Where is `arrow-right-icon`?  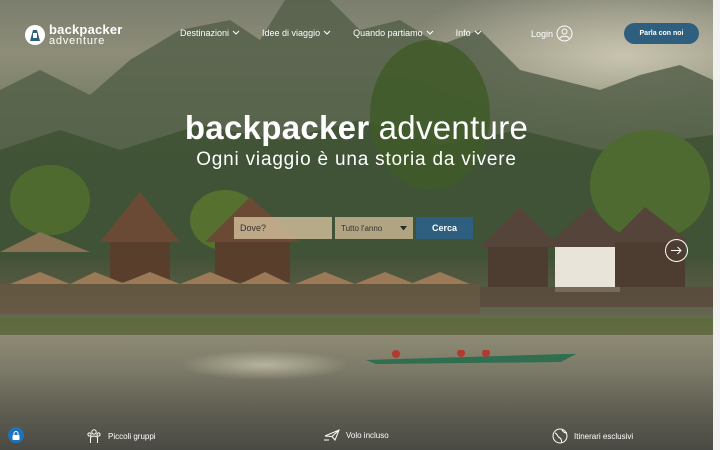
arrow-right-icon is located at coordinates (676, 250).